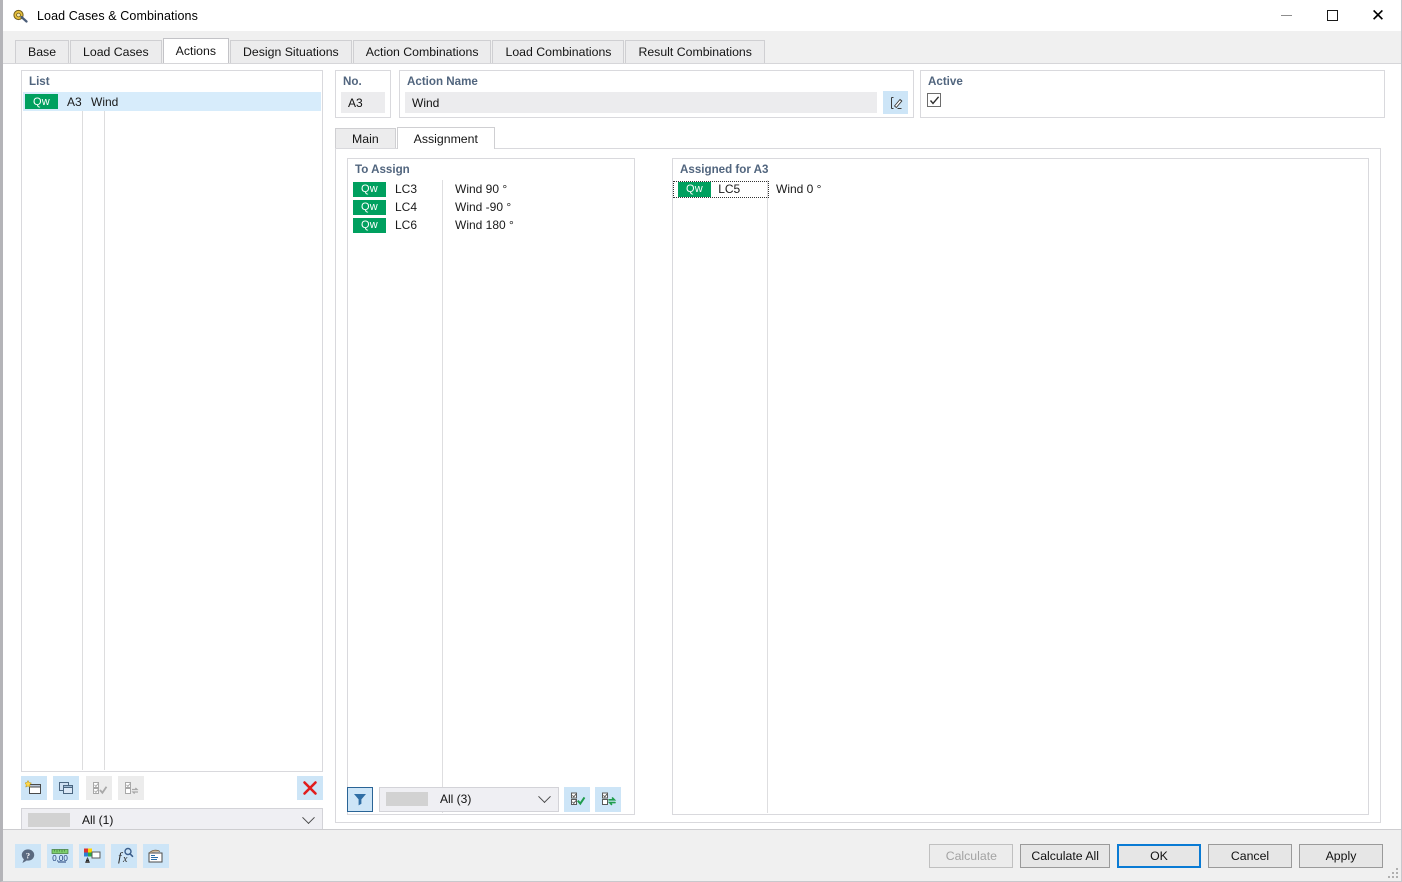  What do you see at coordinates (484, 225) in the screenshot?
I see `load-case-description: Wind 180 °` at bounding box center [484, 225].